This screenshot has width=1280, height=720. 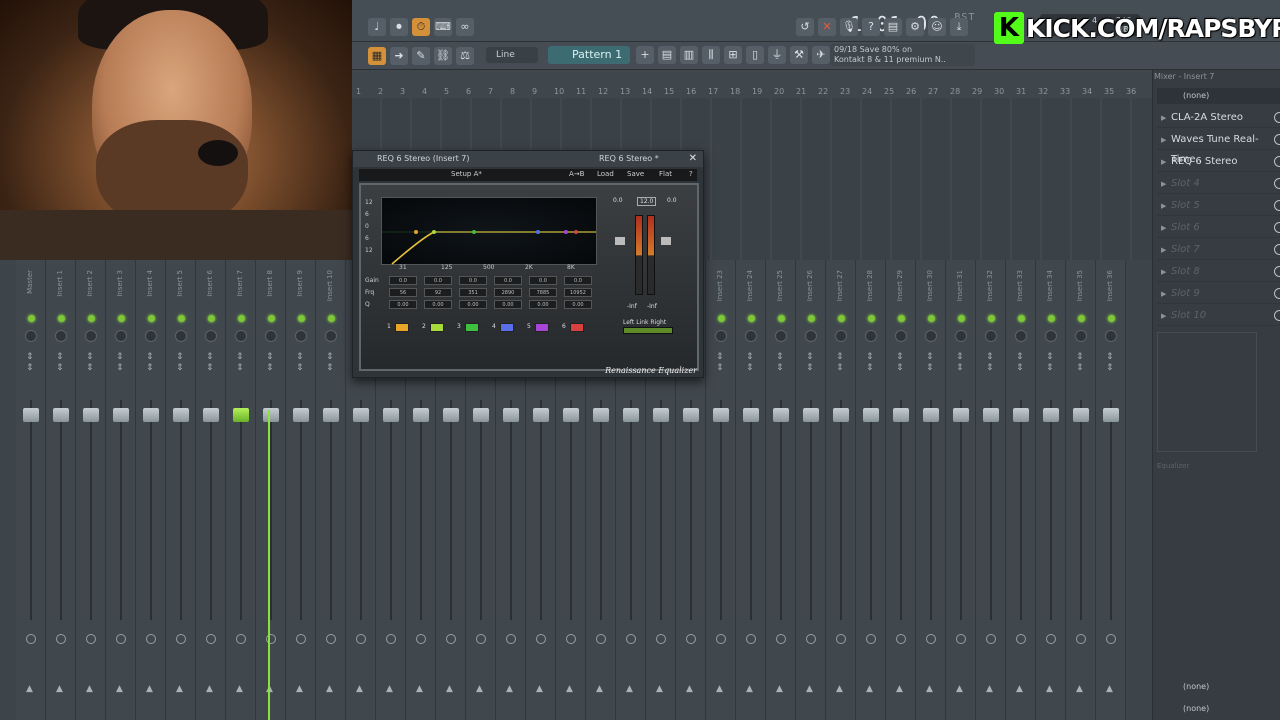 I want to click on link-icon: ⛓, so click(x=443, y=56).